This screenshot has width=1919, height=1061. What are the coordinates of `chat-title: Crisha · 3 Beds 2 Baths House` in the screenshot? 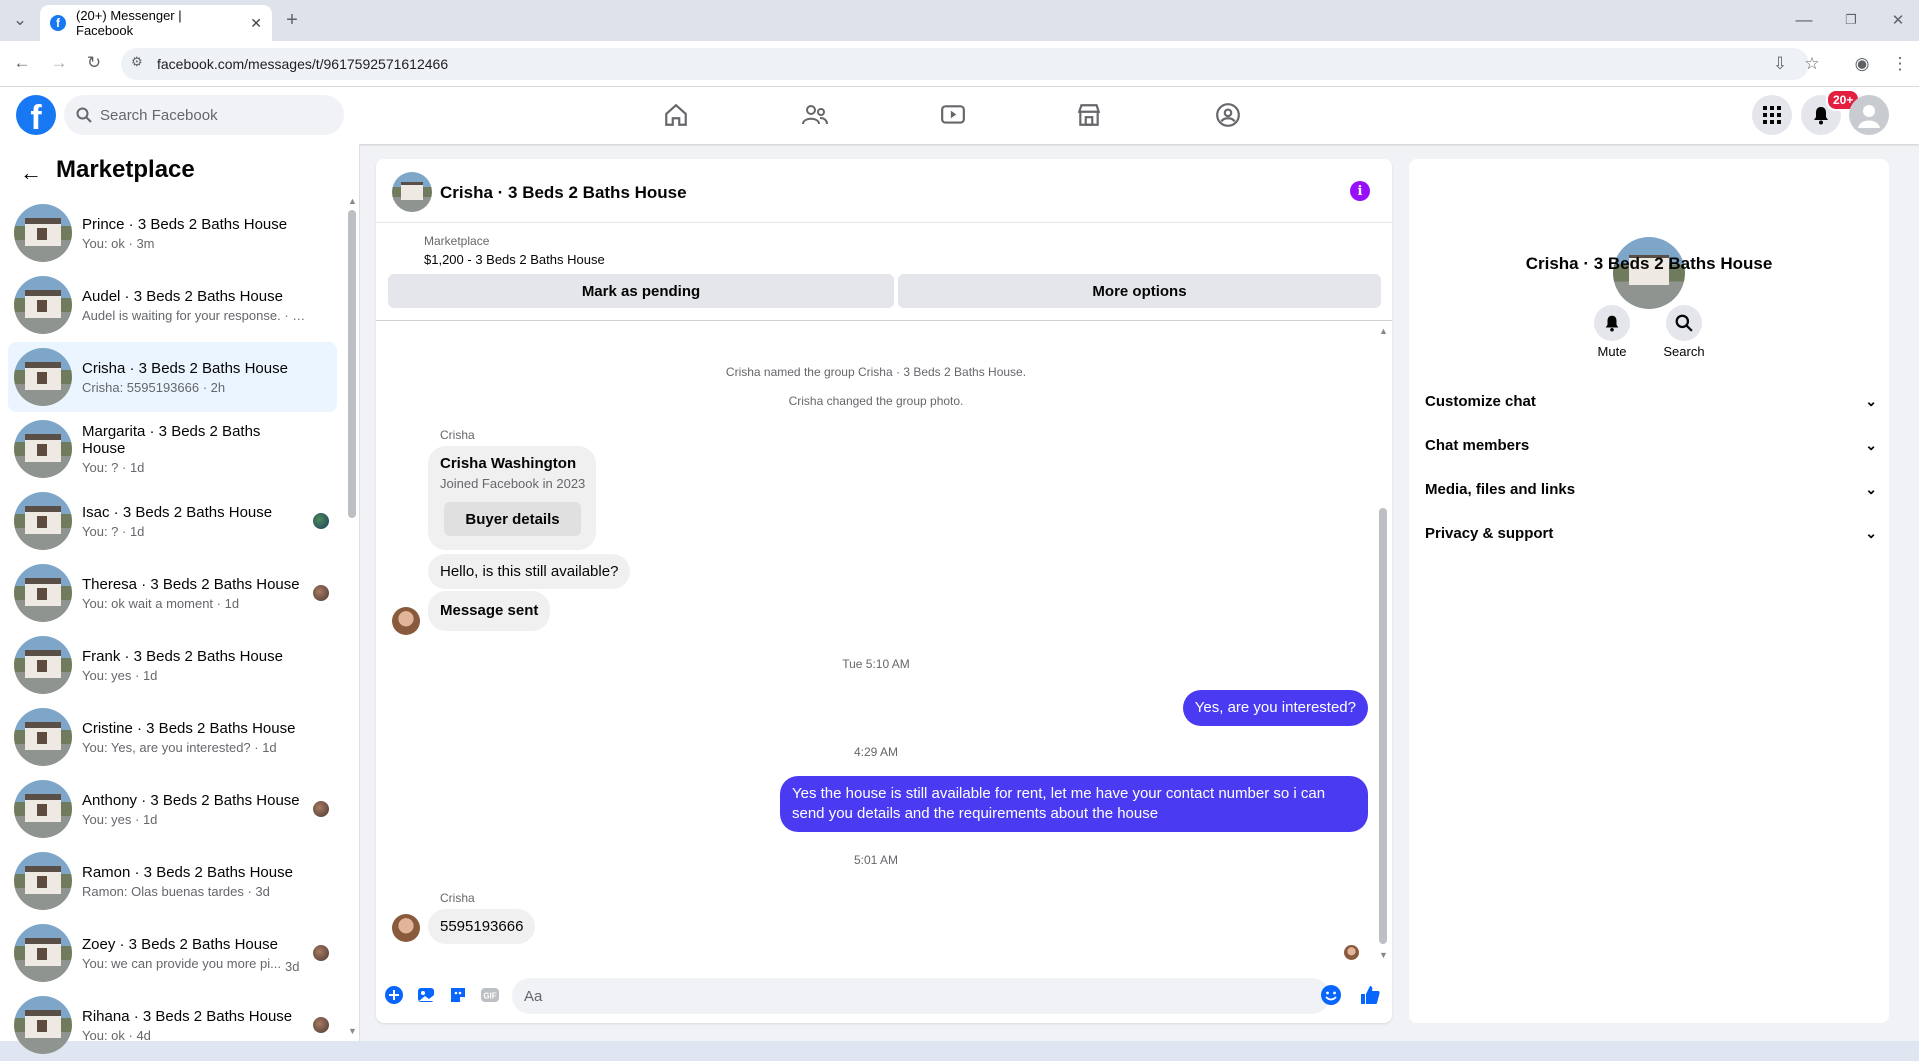 It's located at (563, 193).